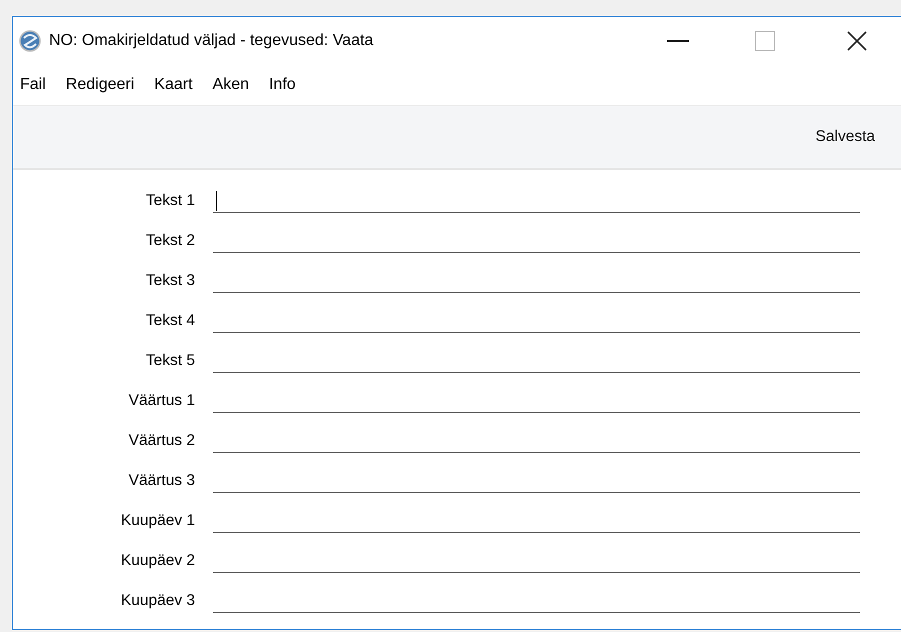  I want to click on menu-item: Aken, so click(231, 85).